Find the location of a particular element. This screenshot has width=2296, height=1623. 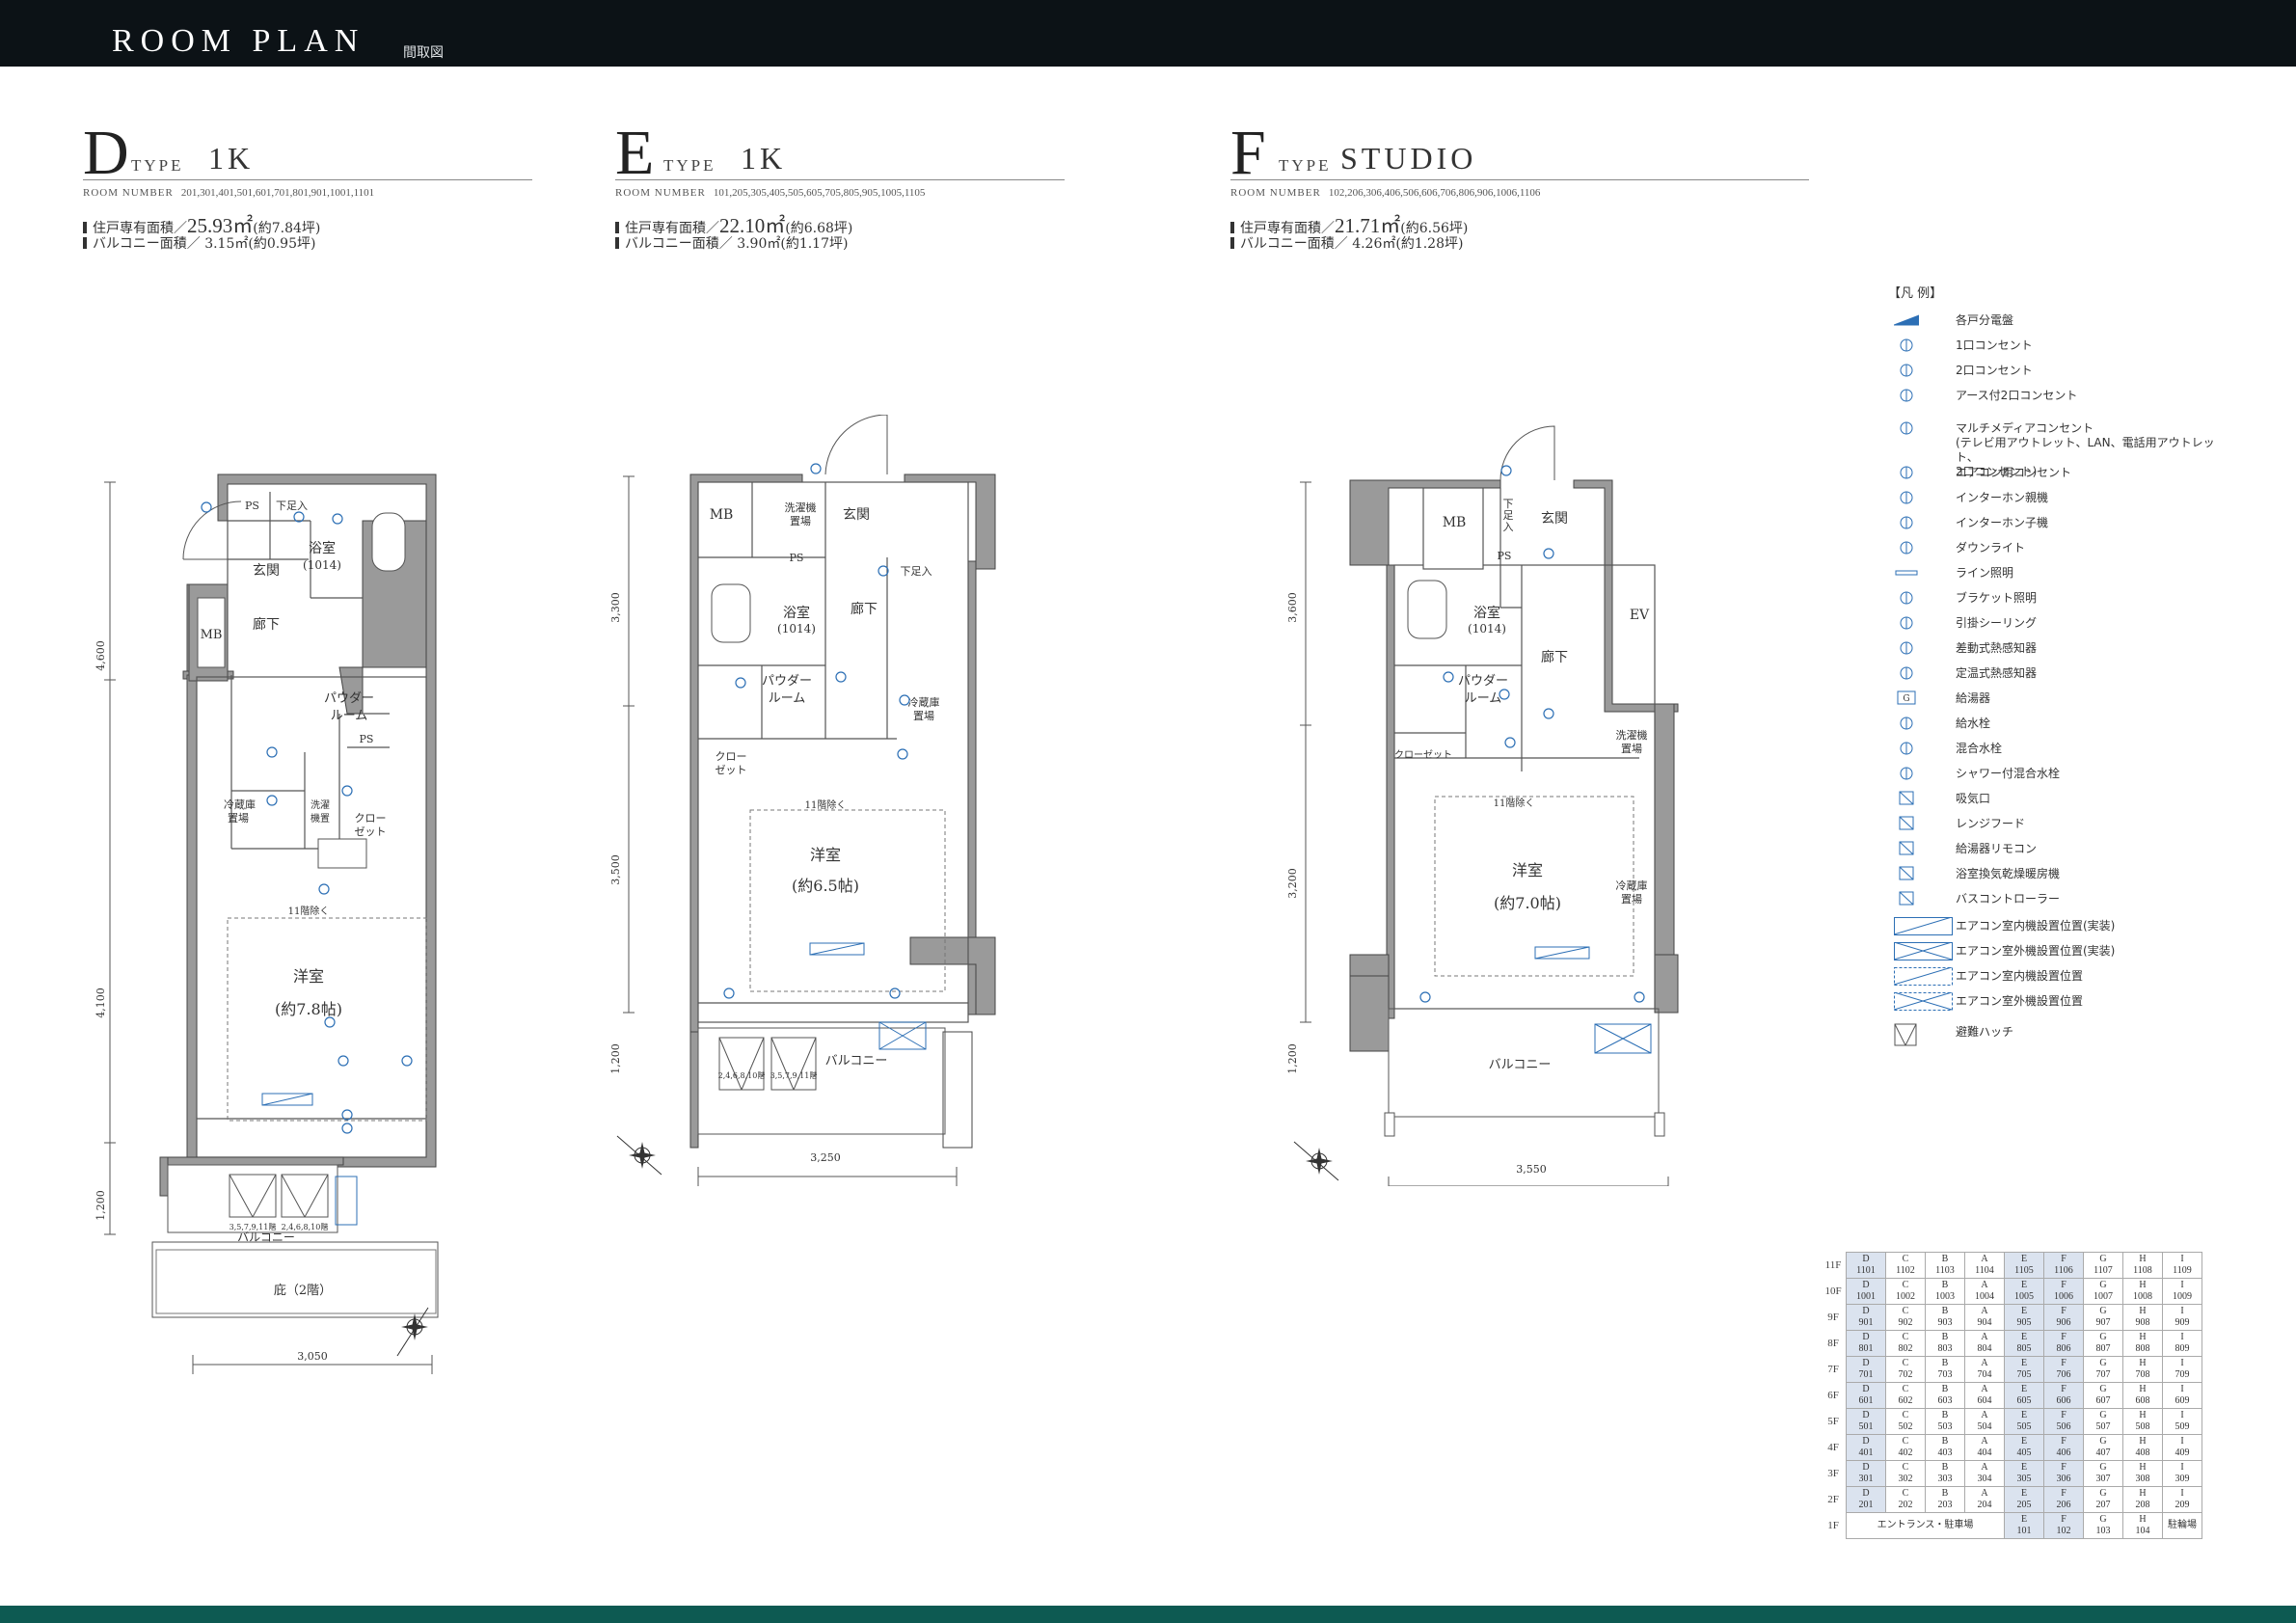

unit-number: 1102 is located at coordinates (1905, 1270).